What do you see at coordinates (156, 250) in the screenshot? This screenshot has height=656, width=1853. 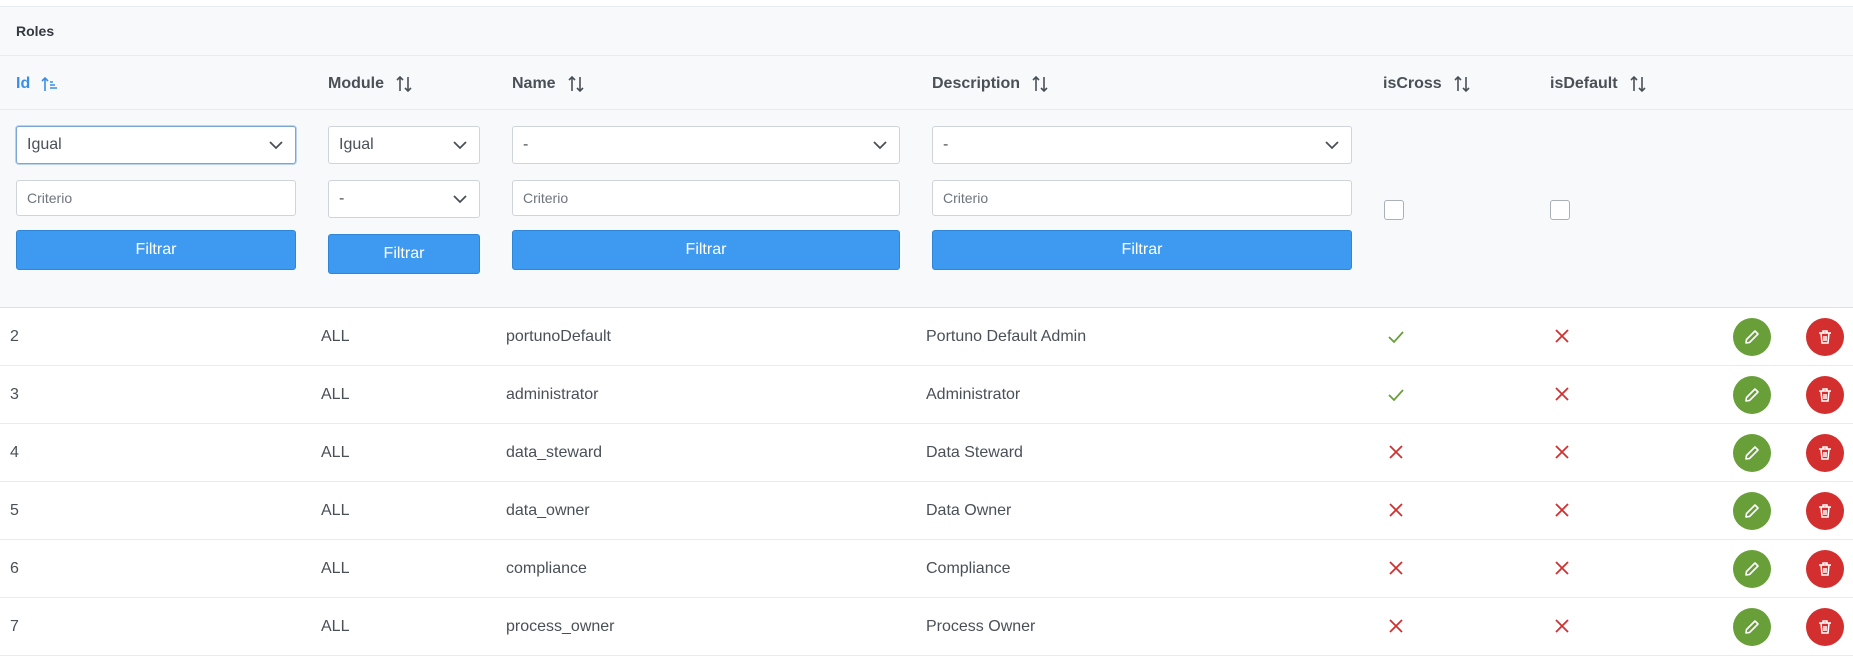 I see `id-filter-button: Filtrar` at bounding box center [156, 250].